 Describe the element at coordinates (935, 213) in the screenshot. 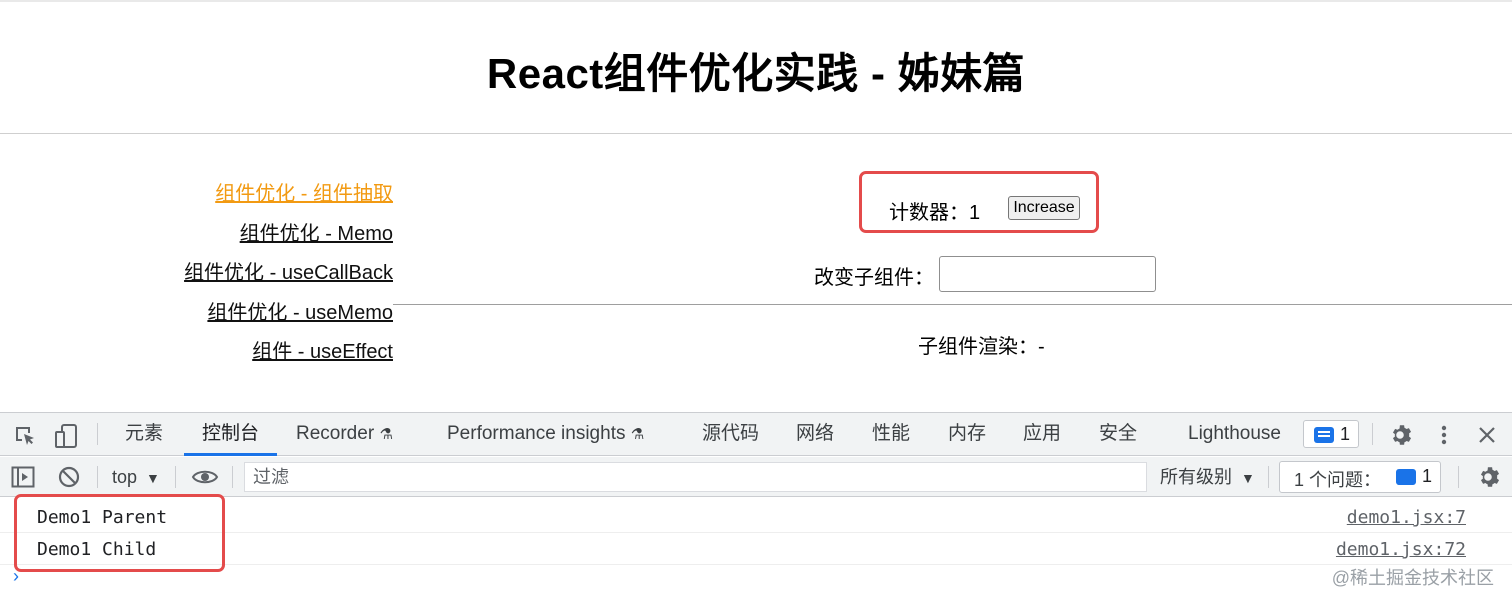

I see `counter-label: 计数器：1` at that location.